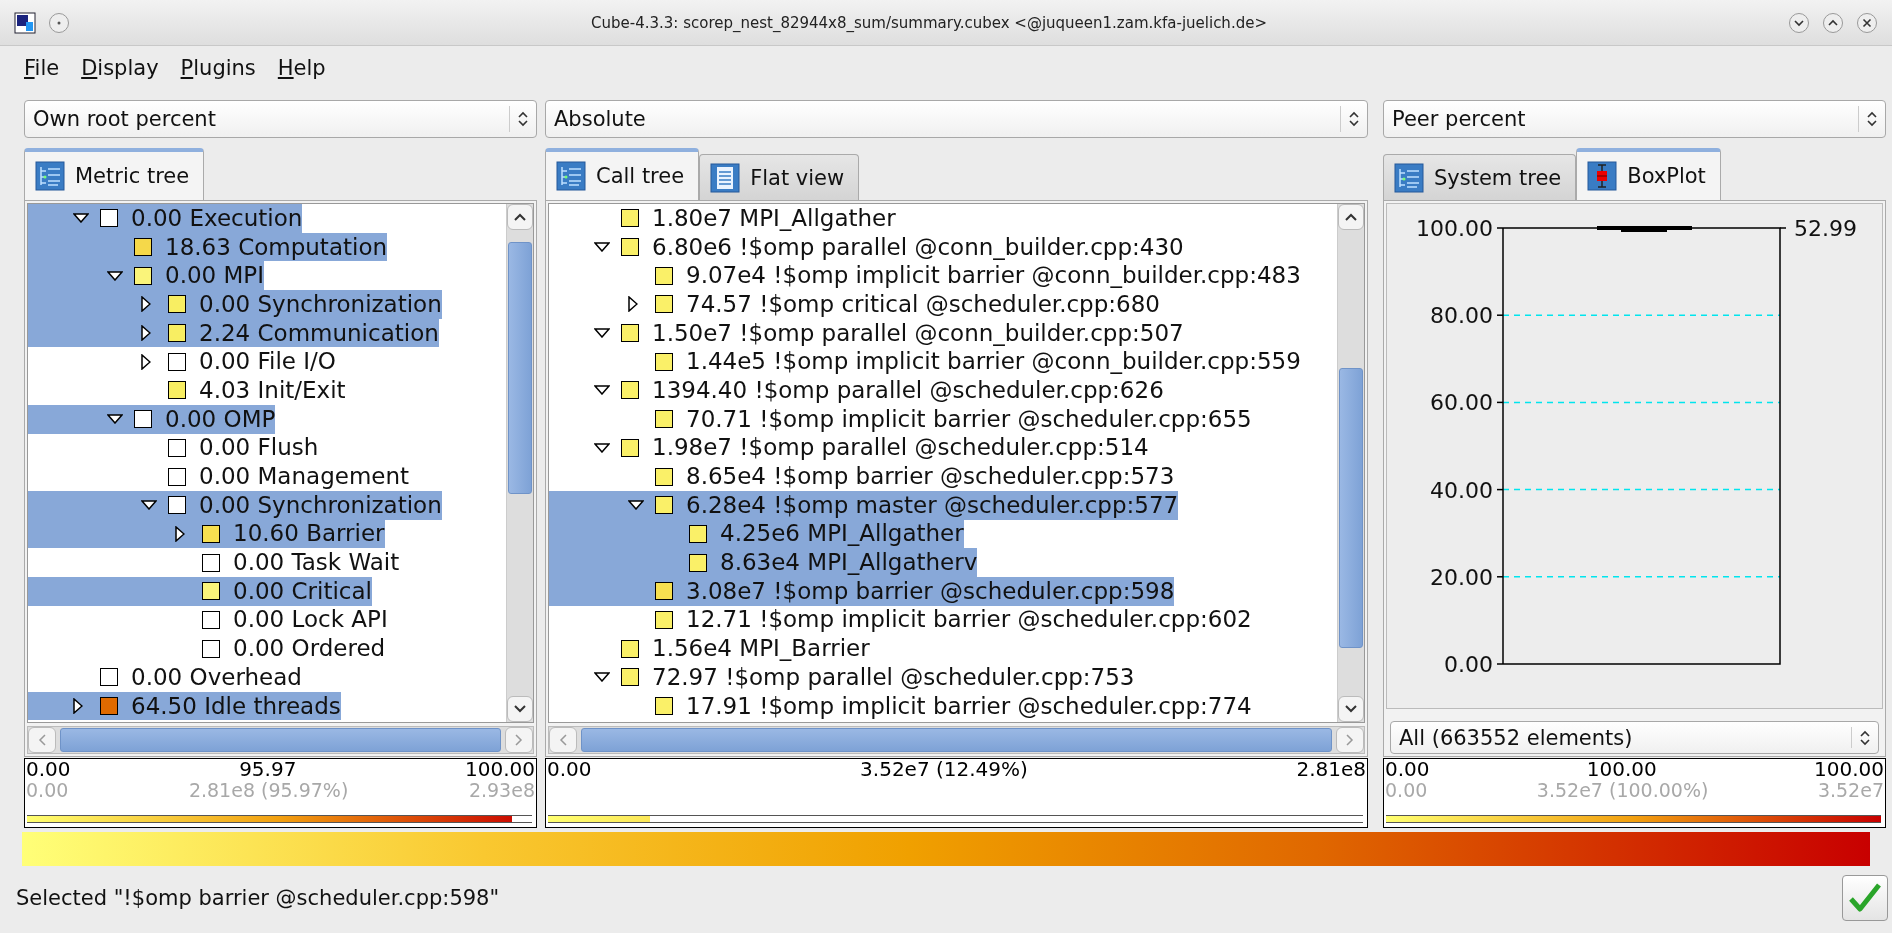 Image resolution: width=1892 pixels, height=933 pixels. Describe the element at coordinates (206, 534) in the screenshot. I see `tree-item: 10.60 Barrier` at that location.